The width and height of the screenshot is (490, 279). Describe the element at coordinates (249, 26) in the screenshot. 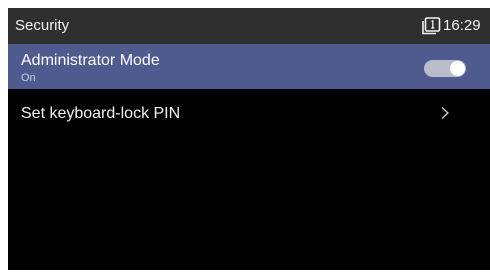

I see `status-bar: Security 16:29` at that location.